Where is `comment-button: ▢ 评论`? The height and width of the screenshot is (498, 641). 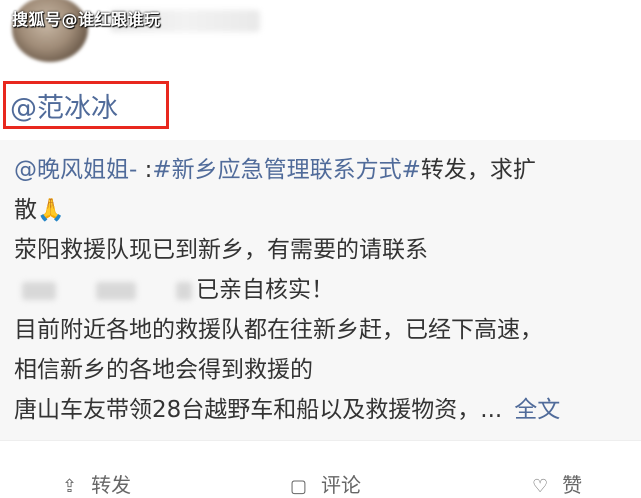 comment-button: ▢ 评论 is located at coordinates (325, 483).